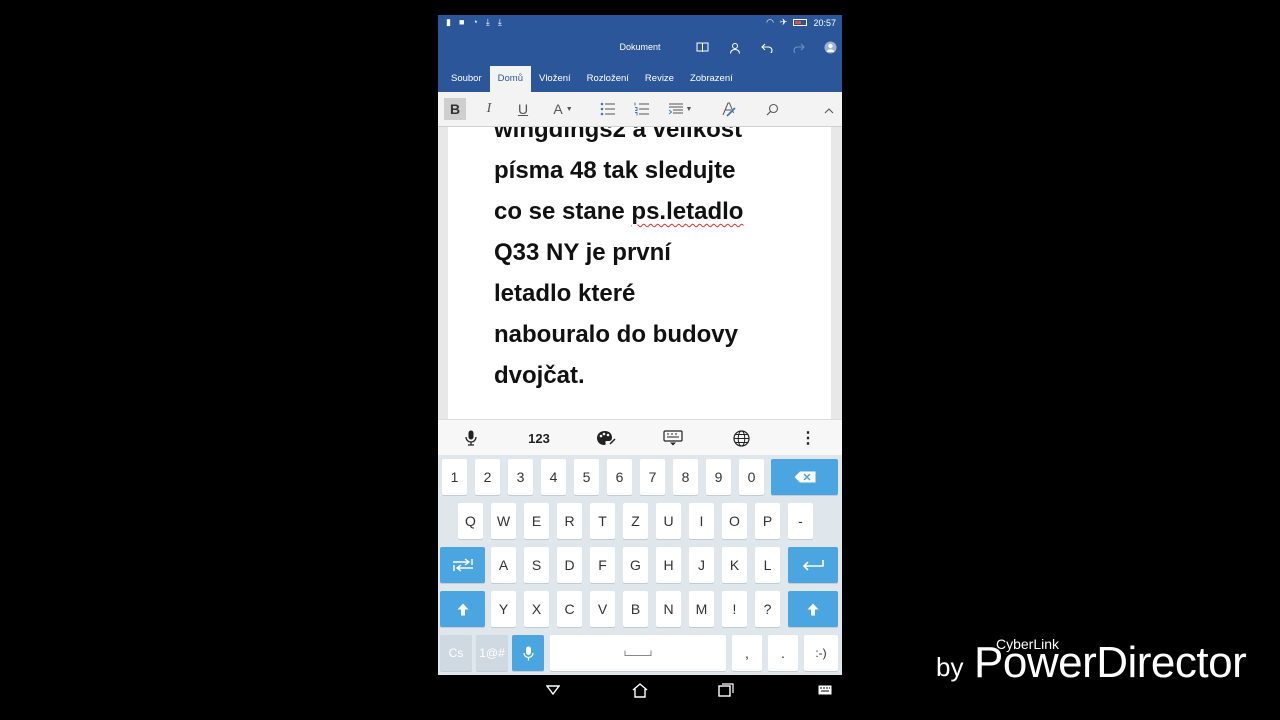  Describe the element at coordinates (751, 477) in the screenshot. I see `key-0: 0` at that location.